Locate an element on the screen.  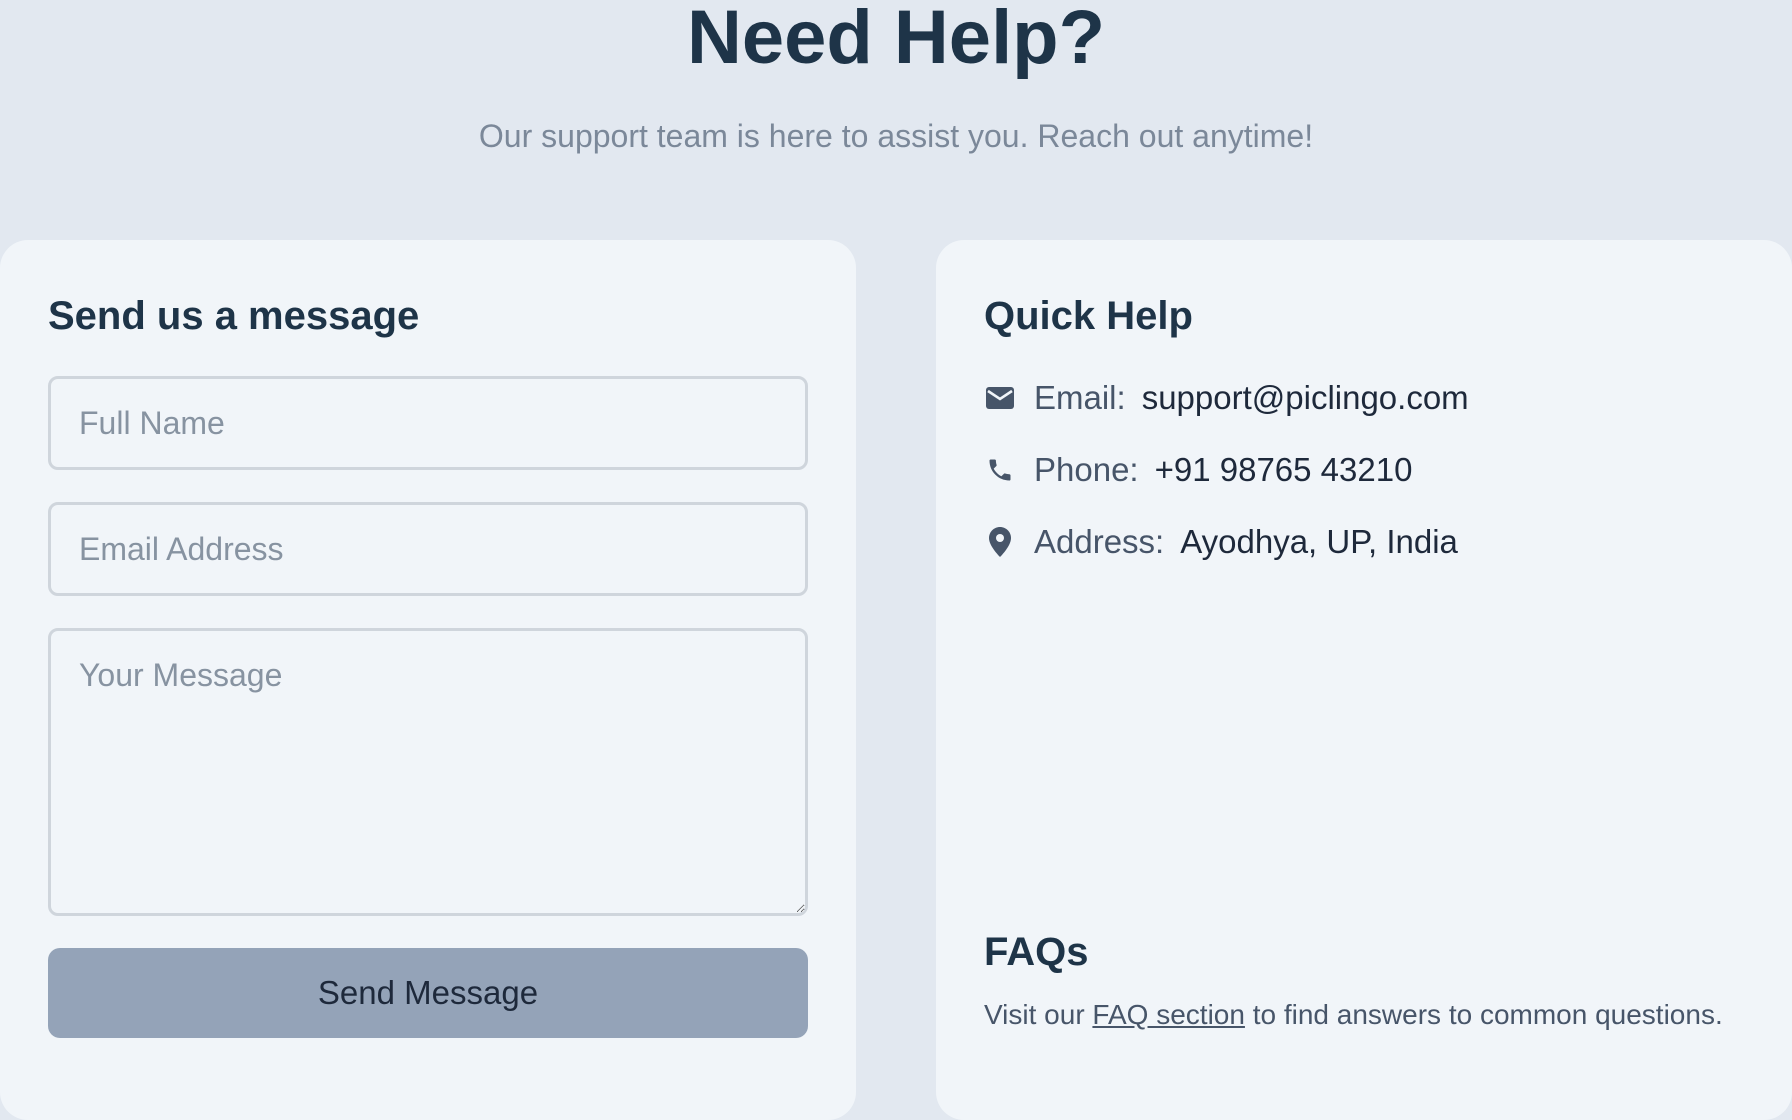
quick-help-email-row: Email: support@piclingo.com is located at coordinates (1226, 398).